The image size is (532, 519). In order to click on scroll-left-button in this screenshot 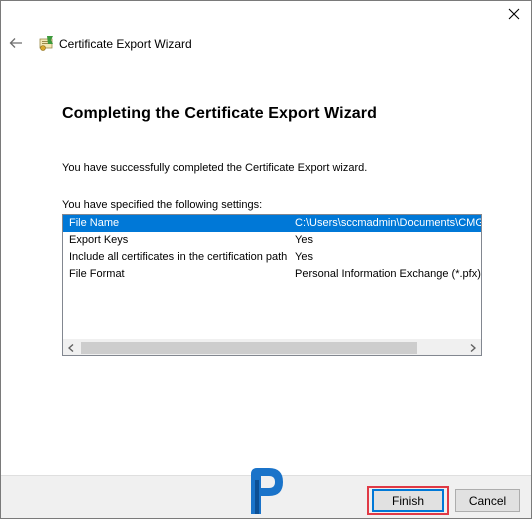, I will do `click(71, 347)`.